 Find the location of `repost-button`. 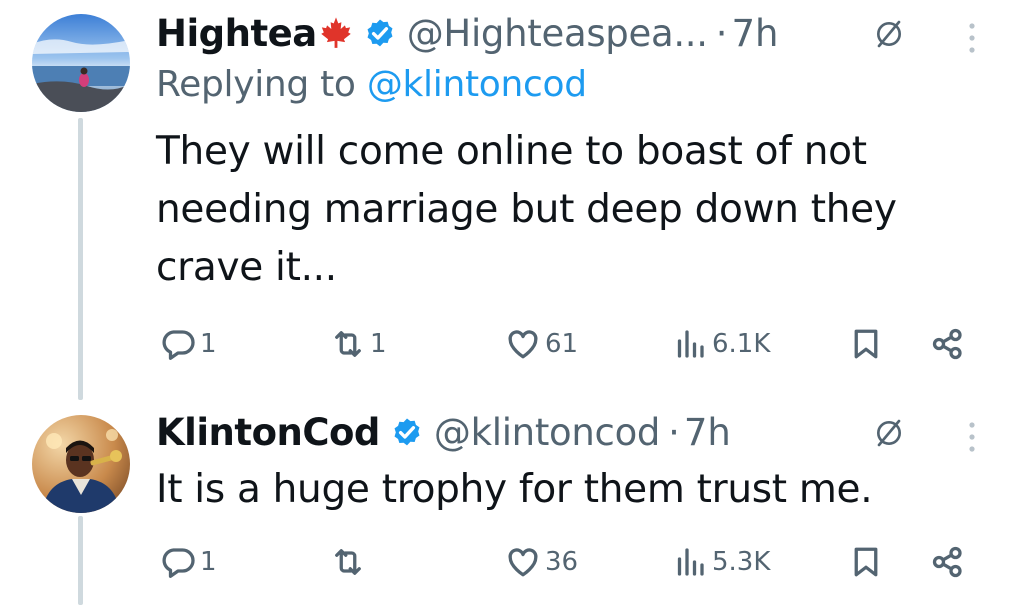

repost-button is located at coordinates (350, 562).